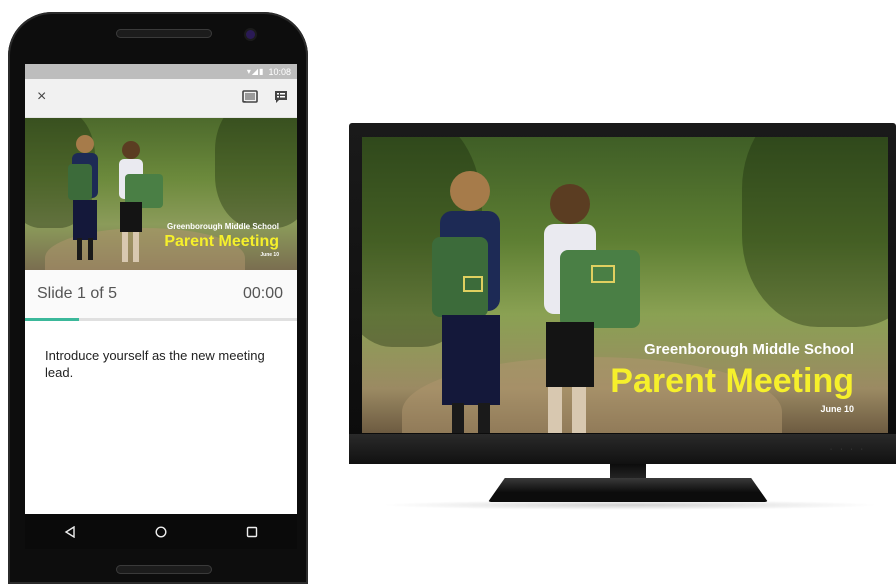 The image size is (896, 584). Describe the element at coordinates (161, 71) in the screenshot. I see `status-bar: ▾◢▮ 10:08` at that location.